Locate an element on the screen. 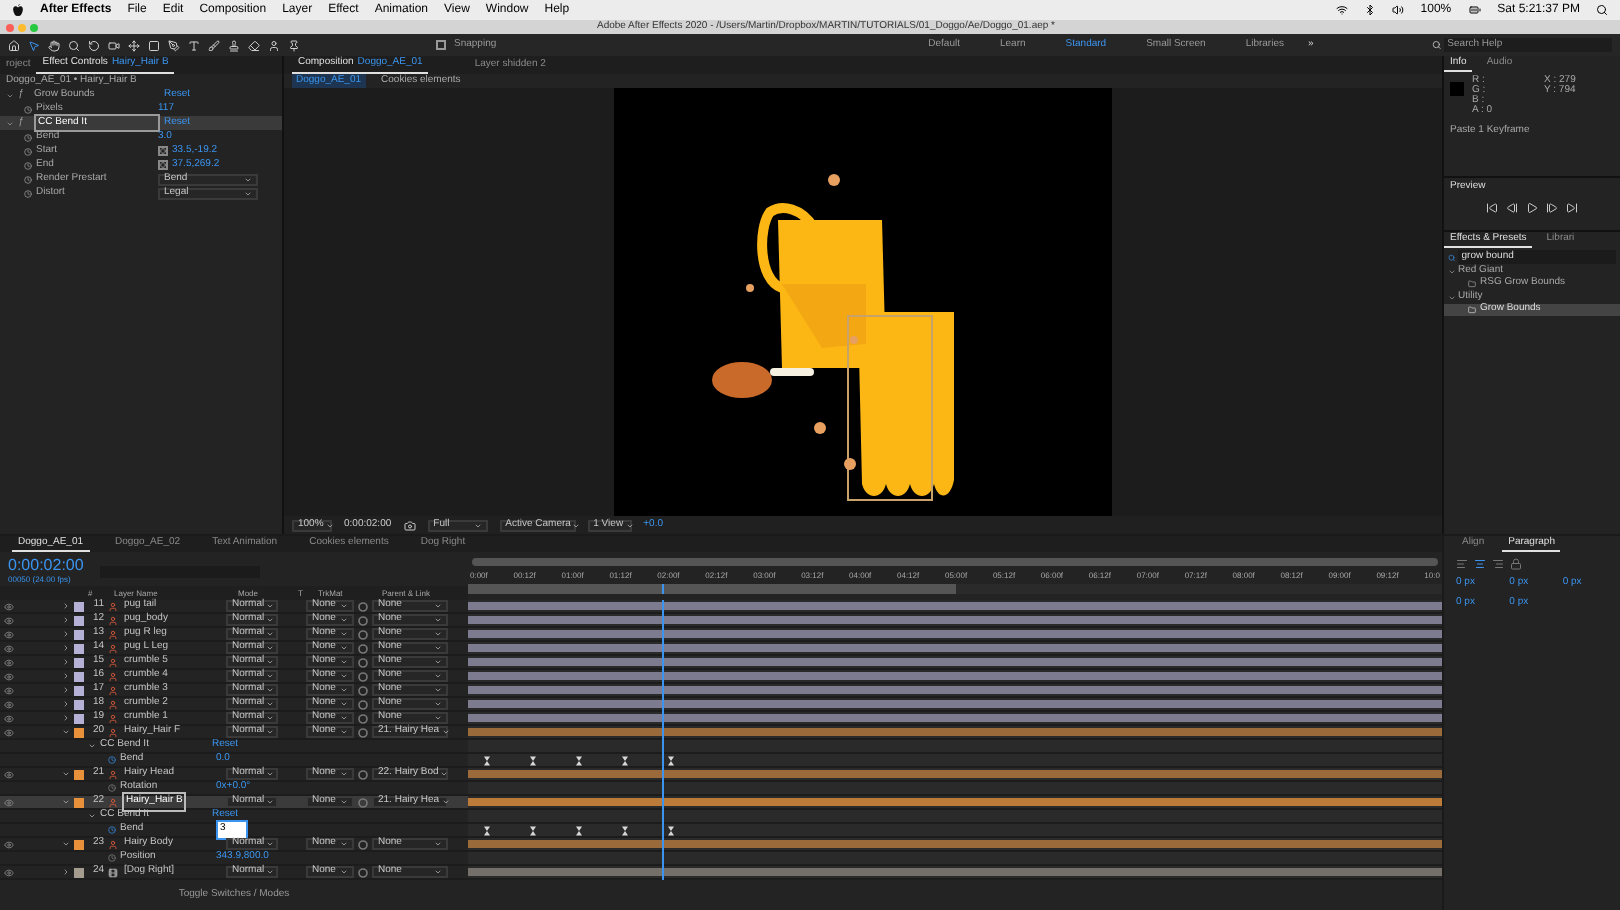 This screenshot has height=910, width=1620. battery-icon is located at coordinates (1474, 10).